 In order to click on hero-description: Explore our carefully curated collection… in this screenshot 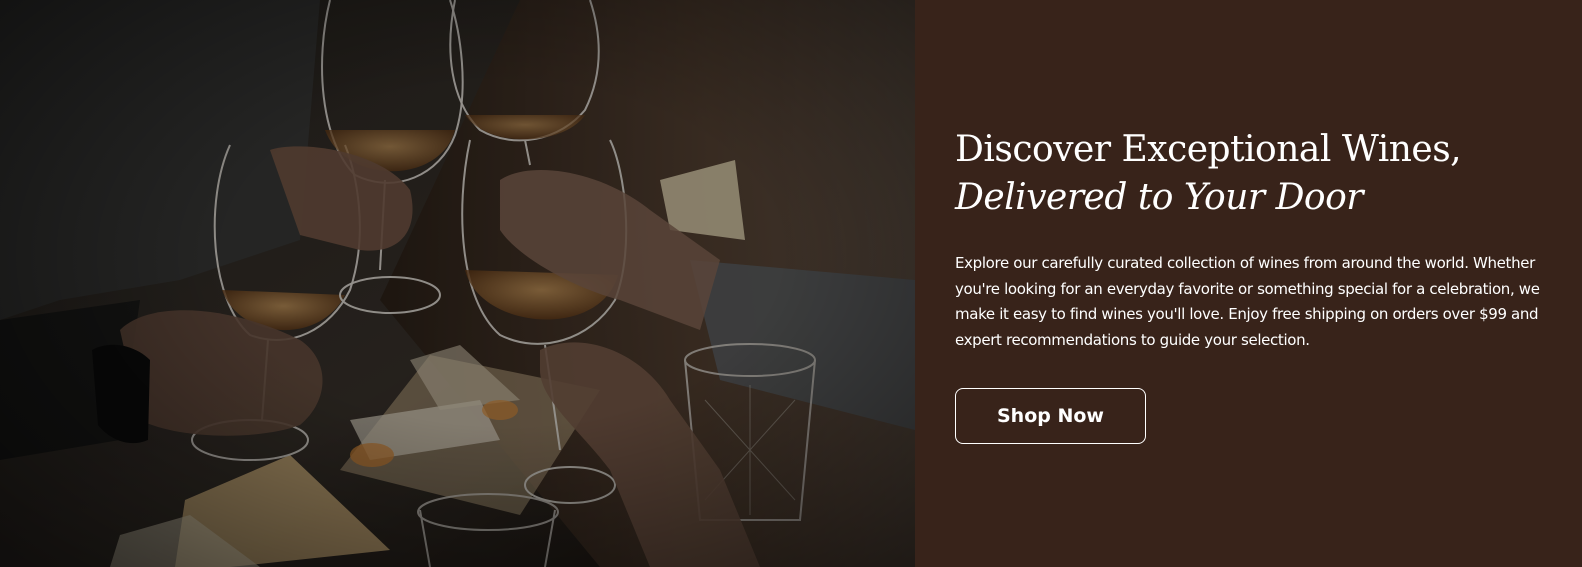, I will do `click(1247, 301)`.